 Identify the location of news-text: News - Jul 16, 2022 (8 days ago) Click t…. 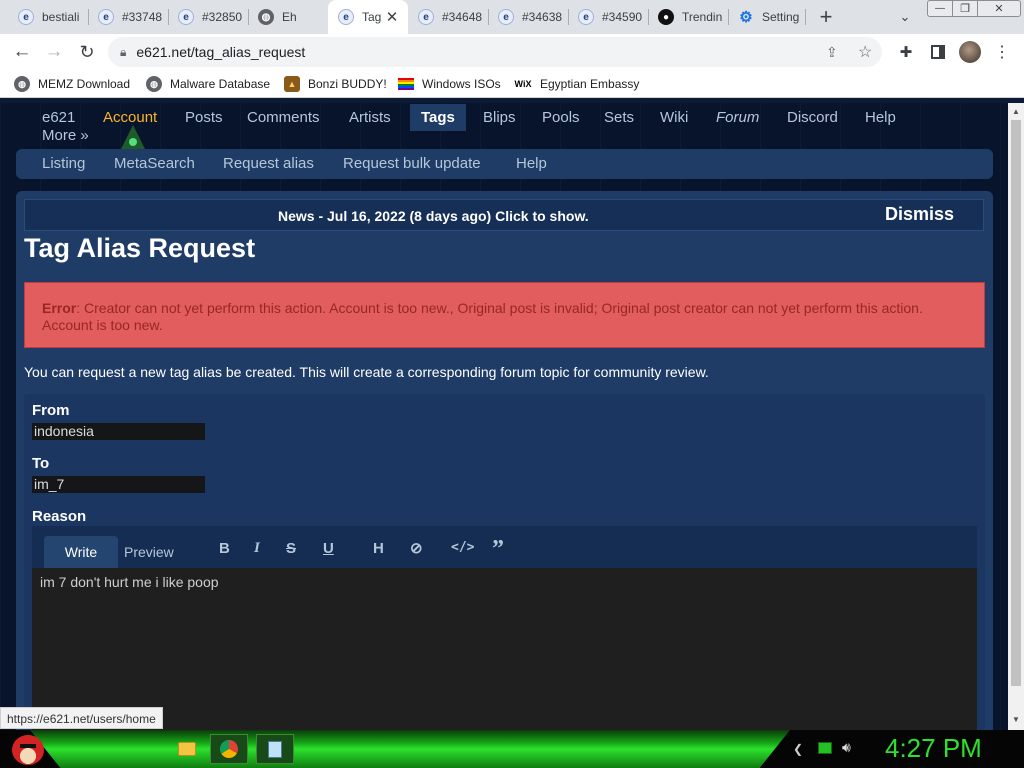
(433, 216).